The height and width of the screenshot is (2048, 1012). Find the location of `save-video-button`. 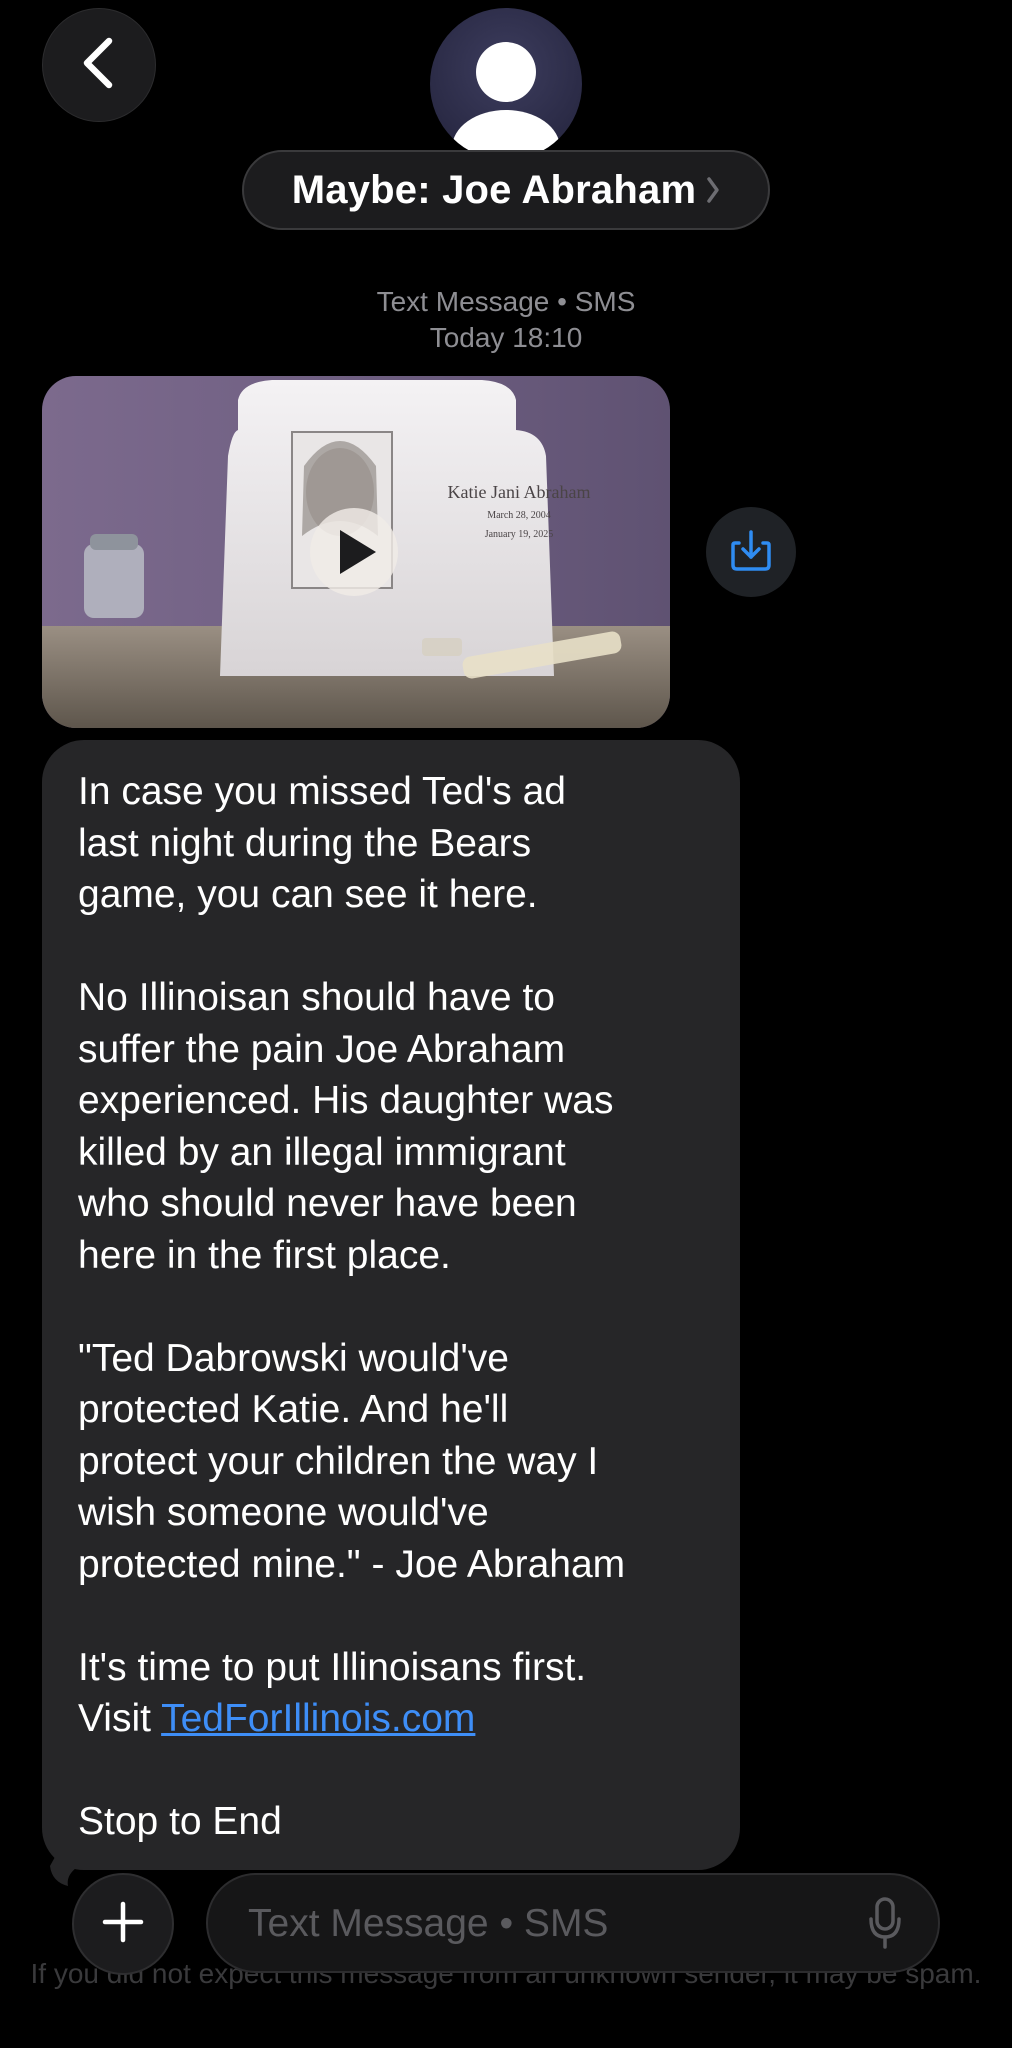

save-video-button is located at coordinates (751, 552).